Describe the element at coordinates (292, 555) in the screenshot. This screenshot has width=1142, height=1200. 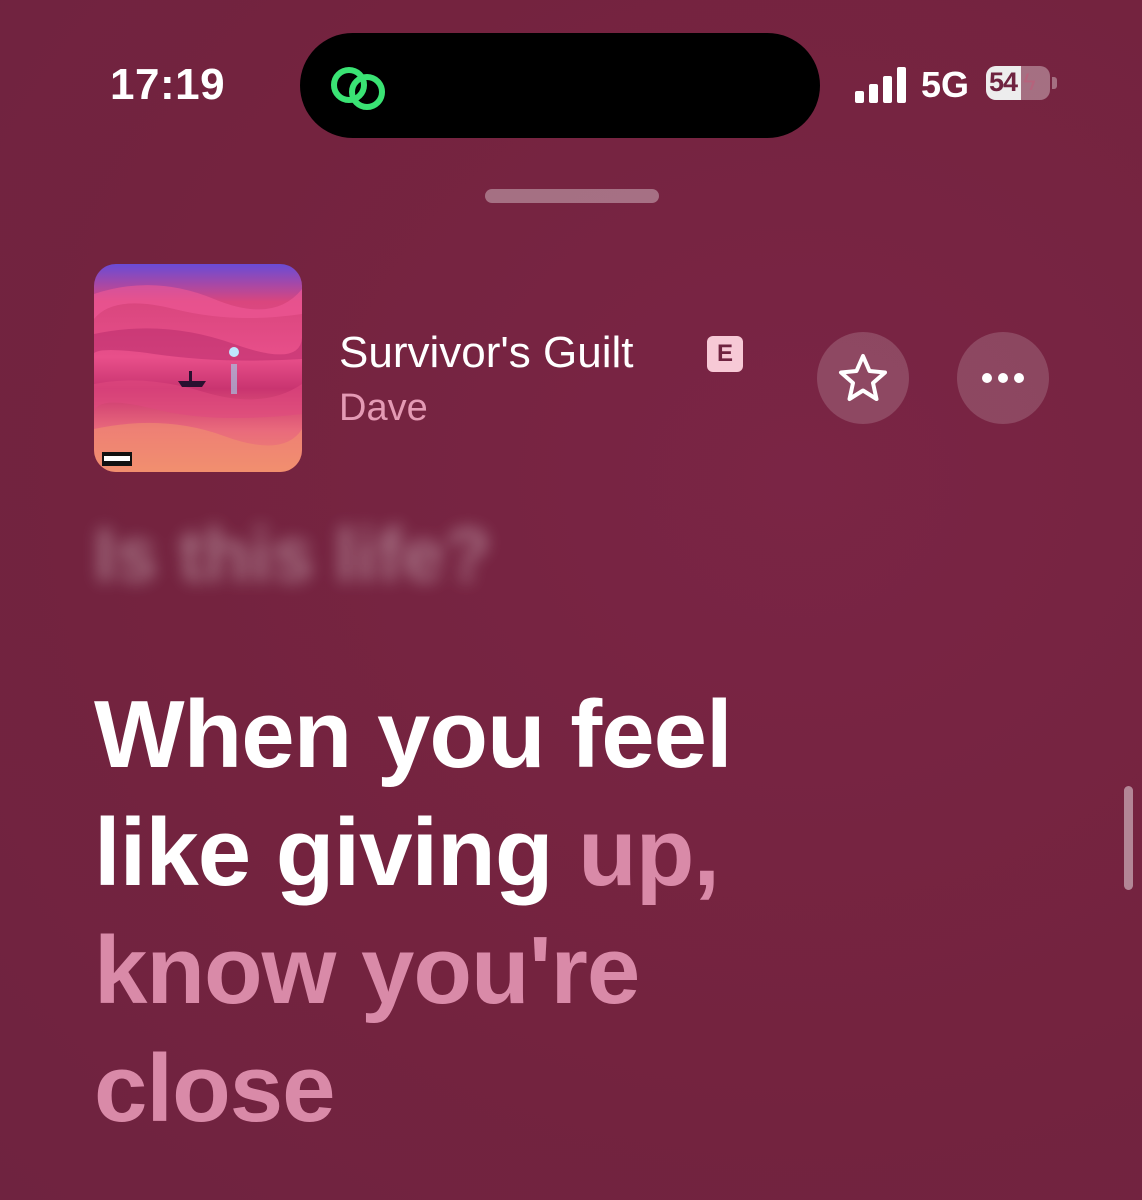
I see `previous-lyric-line: Is this life?` at that location.